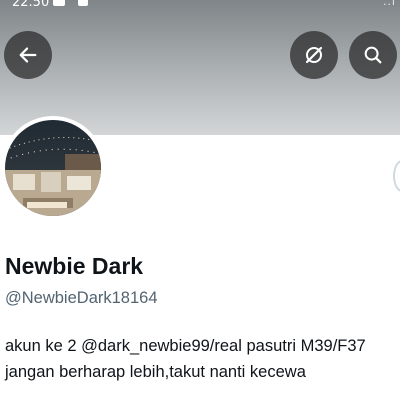 The width and height of the screenshot is (400, 400). Describe the element at coordinates (155, 372) in the screenshot. I see `bio-line: jangan berharap lebih,takut nanti kecewa` at that location.